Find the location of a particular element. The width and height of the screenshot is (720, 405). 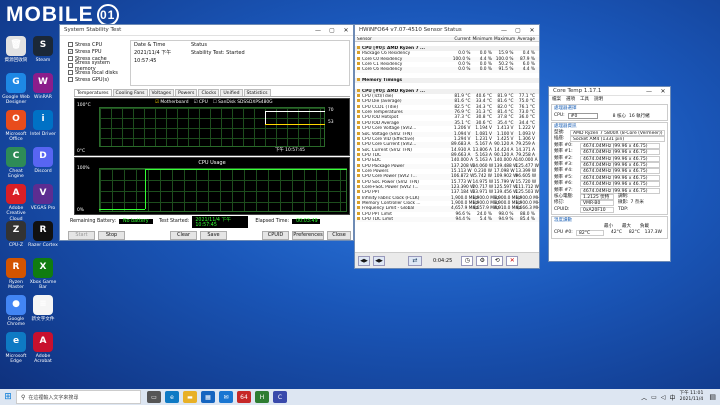

clock-icon: ◷ is located at coordinates (467, 260).